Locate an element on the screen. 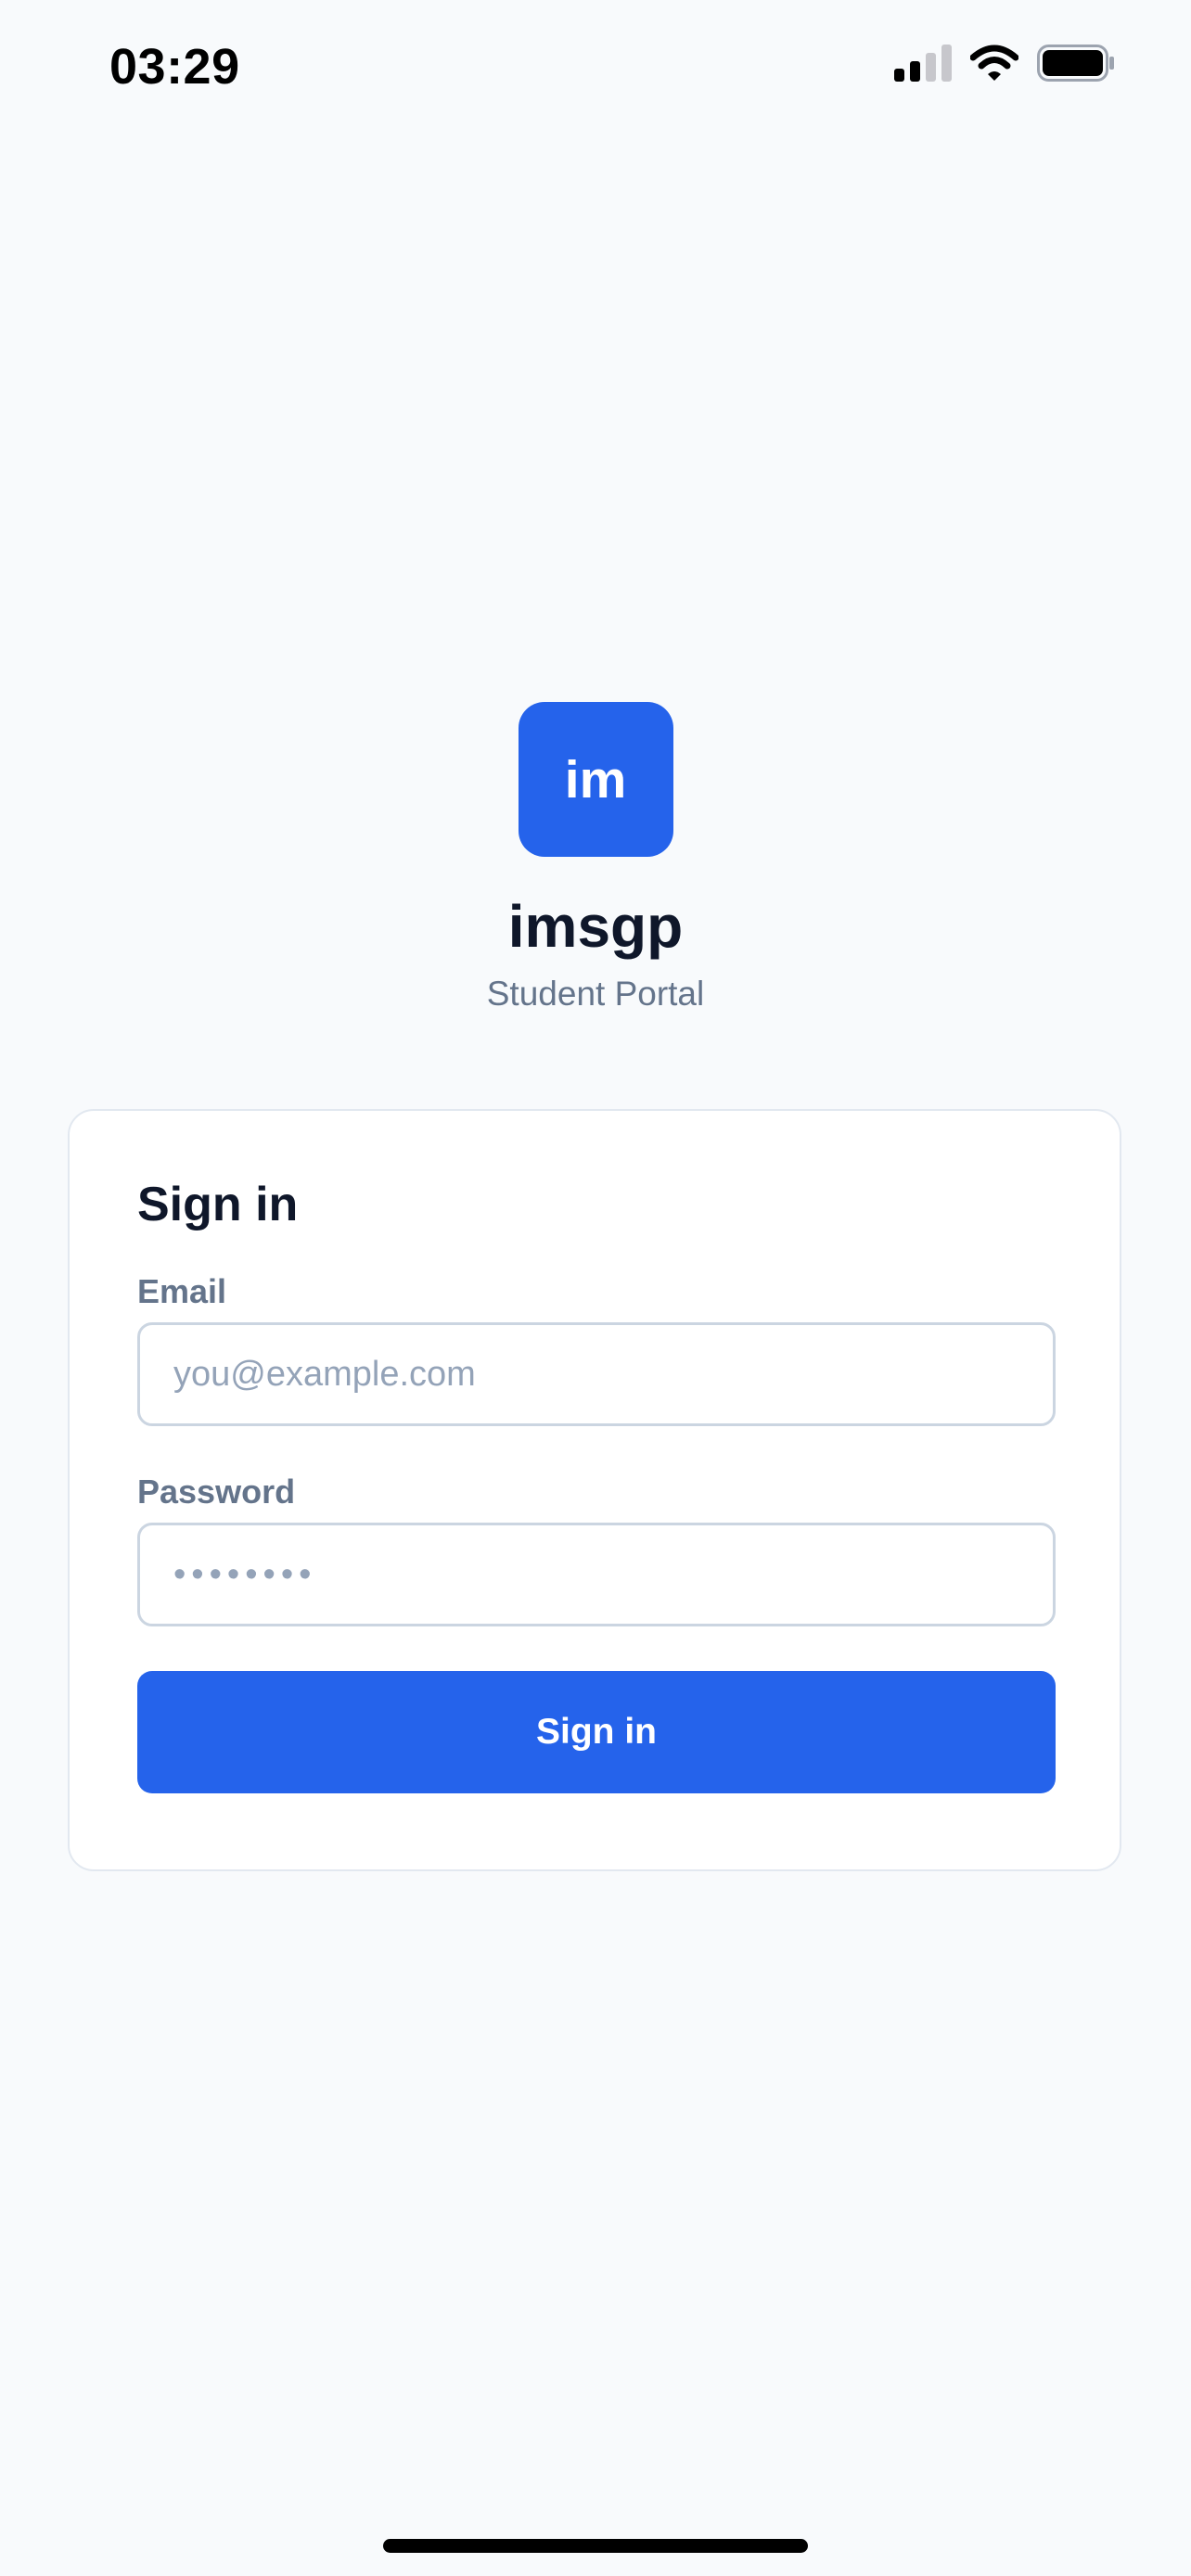 Image resolution: width=1191 pixels, height=2576 pixels. email-field is located at coordinates (597, 1374).